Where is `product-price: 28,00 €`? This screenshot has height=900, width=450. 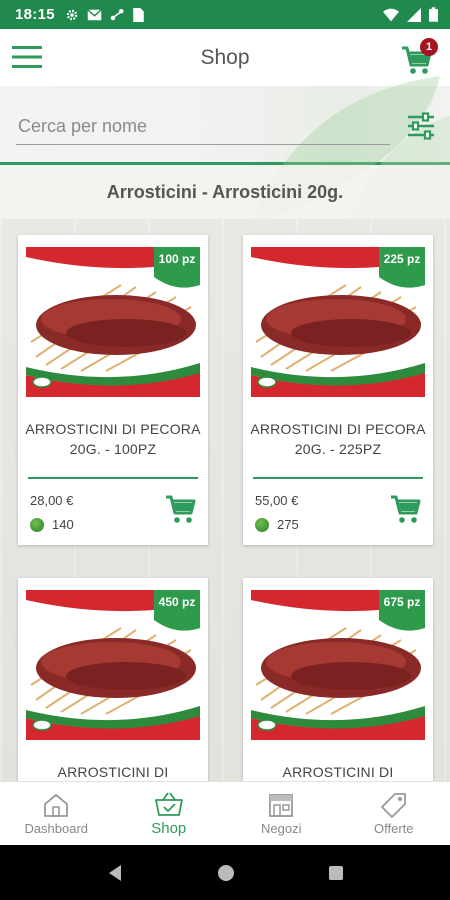
product-price: 28,00 € is located at coordinates (52, 500).